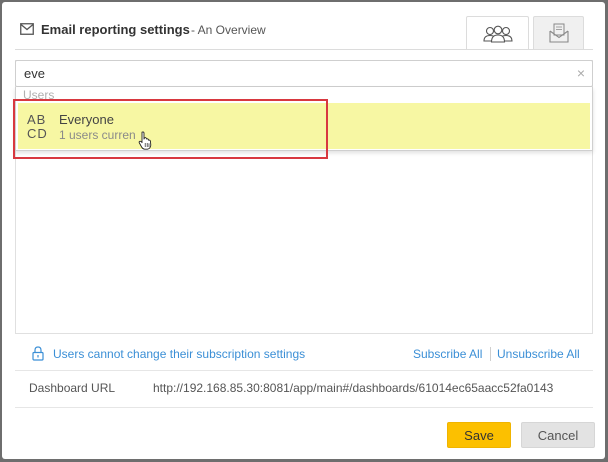  Describe the element at coordinates (115, 29) in the screenshot. I see `dialog-title: Email reporting settings` at that location.